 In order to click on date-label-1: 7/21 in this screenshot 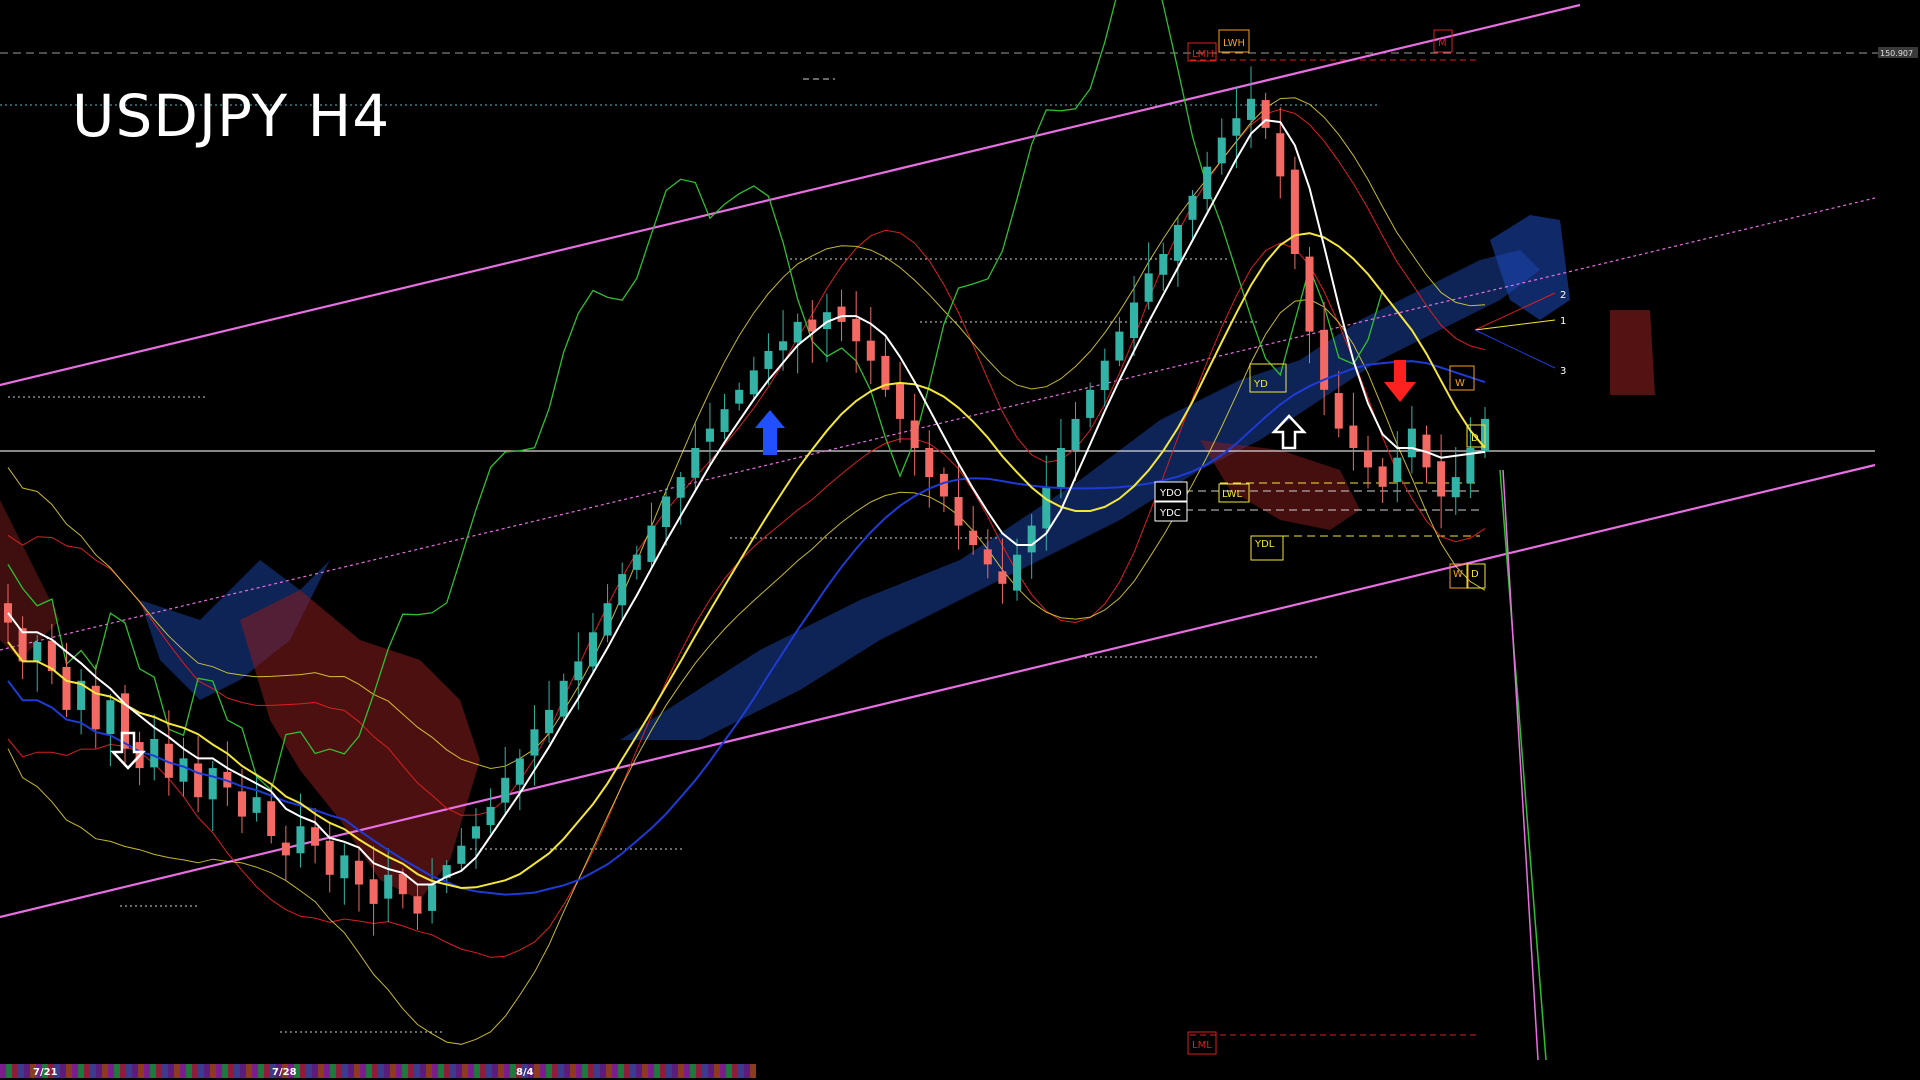, I will do `click(45, 1072)`.